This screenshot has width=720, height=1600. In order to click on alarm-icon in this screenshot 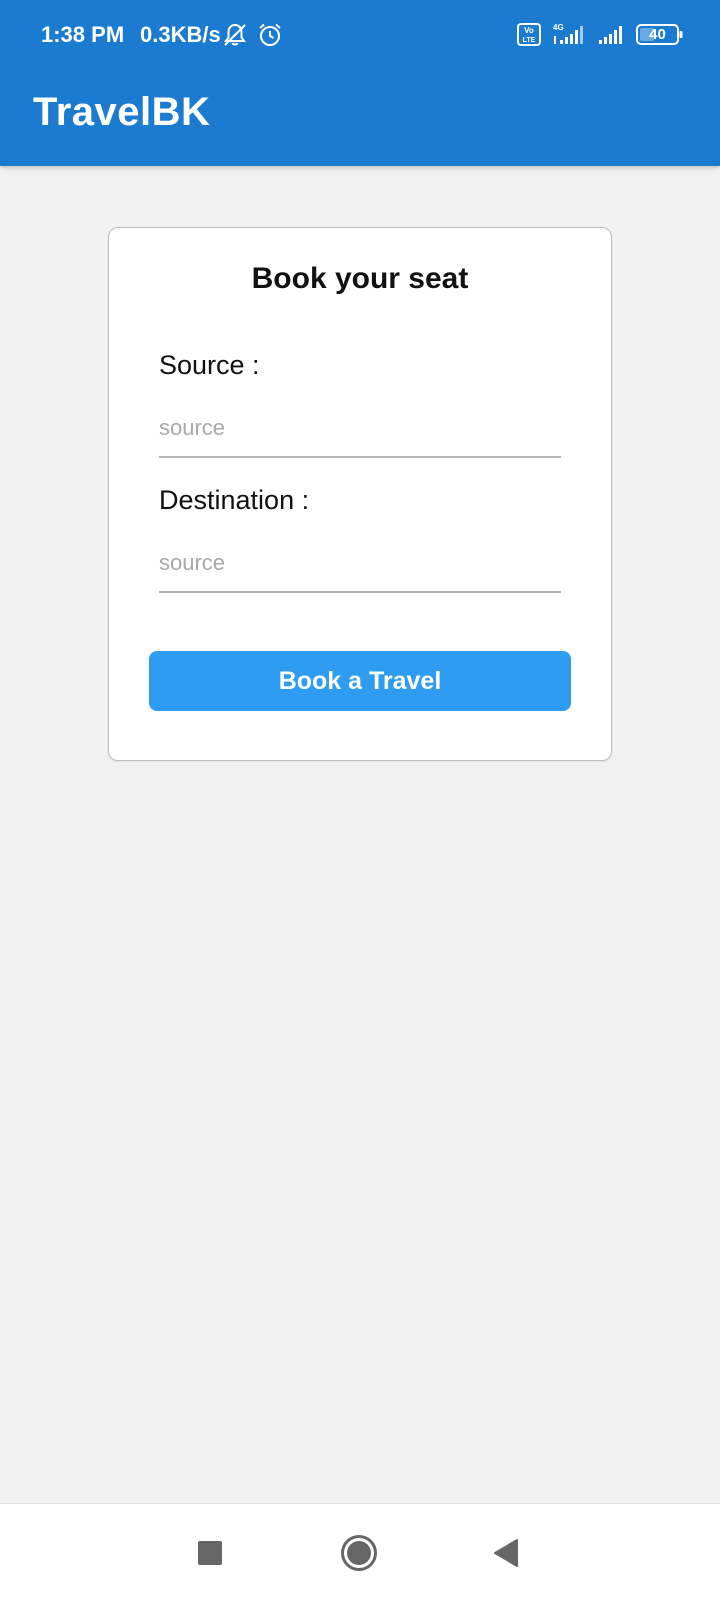, I will do `click(270, 35)`.